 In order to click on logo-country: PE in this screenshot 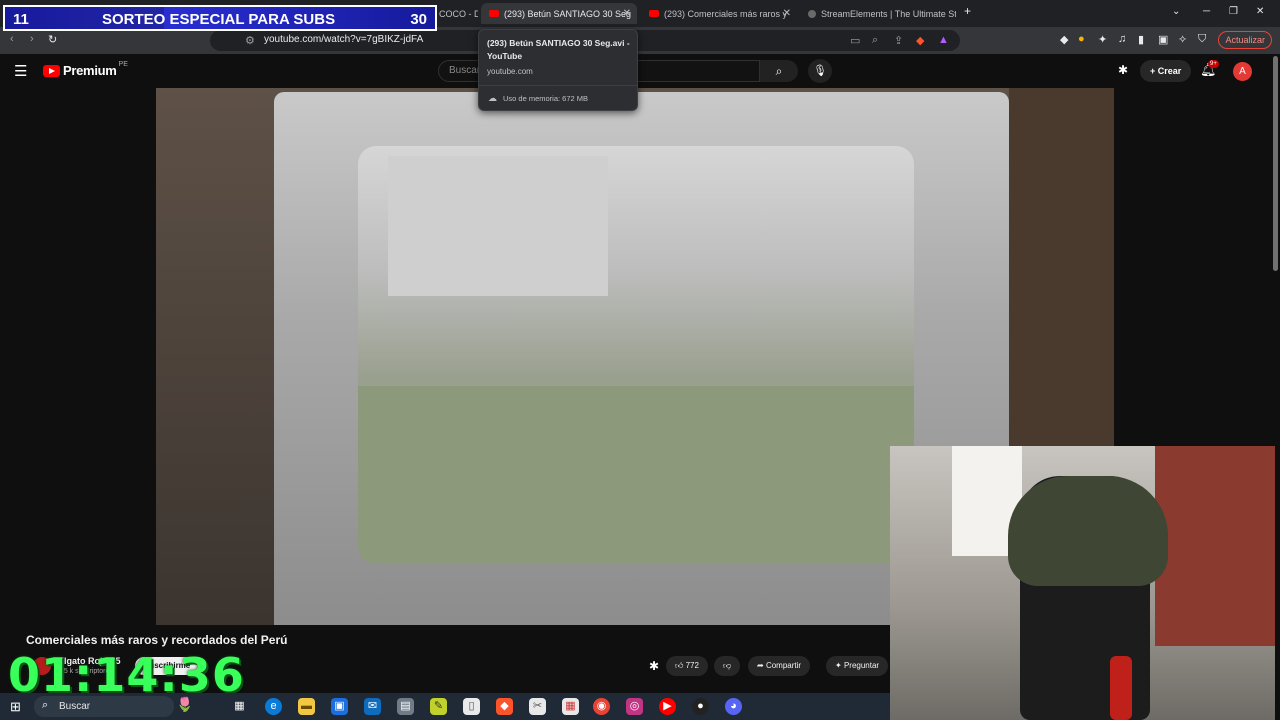, I will do `click(123, 64)`.